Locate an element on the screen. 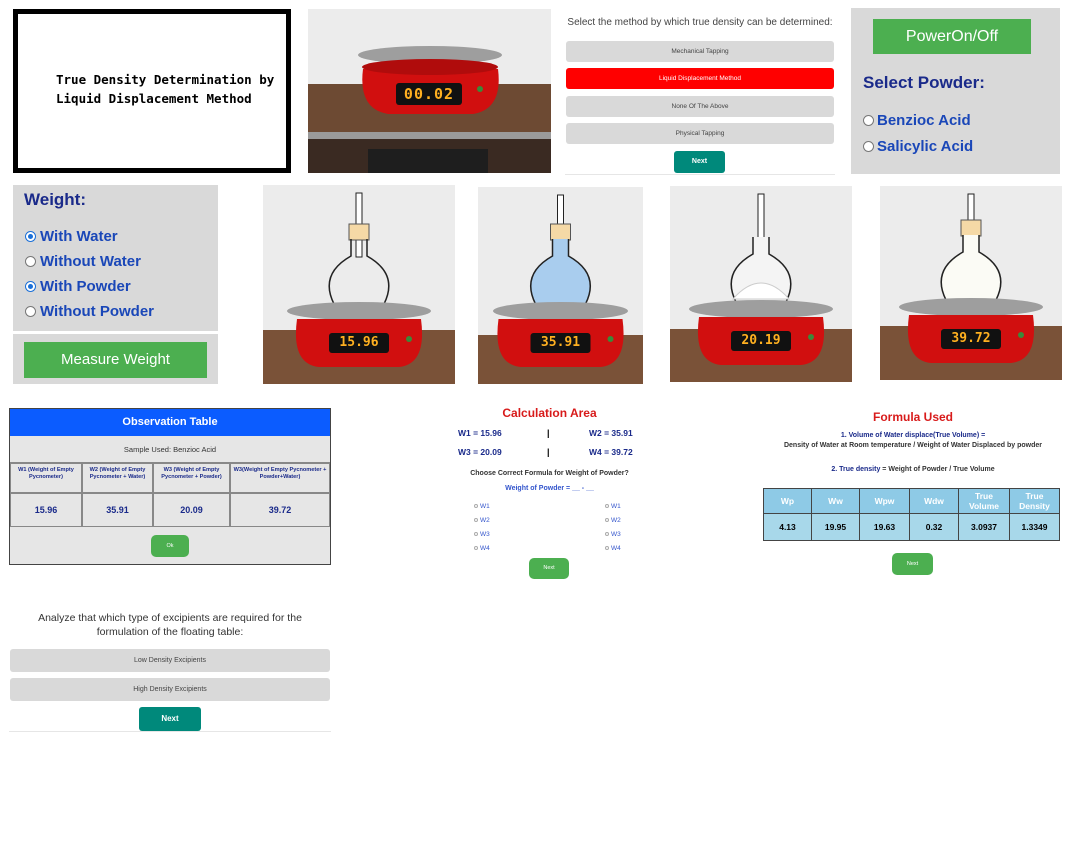 Image resolution: width=1073 pixels, height=863 pixels. select-powder-label: Select Powder: is located at coordinates (924, 82).